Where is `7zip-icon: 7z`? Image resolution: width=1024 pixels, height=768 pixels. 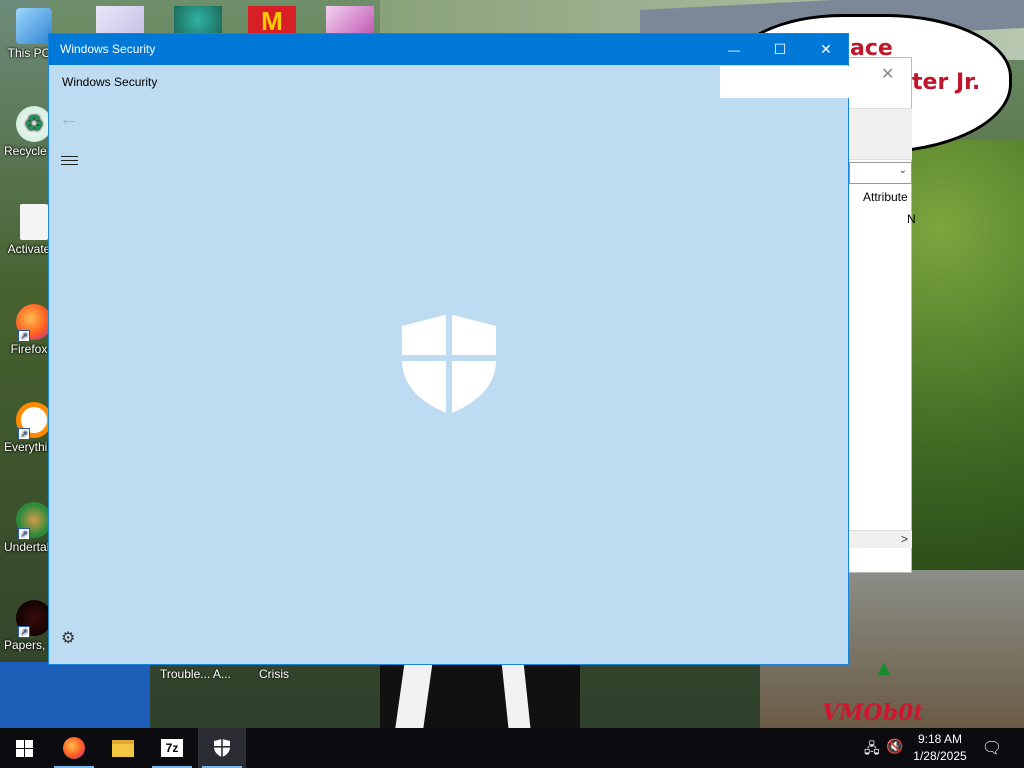
7zip-icon: 7z is located at coordinates (172, 748).